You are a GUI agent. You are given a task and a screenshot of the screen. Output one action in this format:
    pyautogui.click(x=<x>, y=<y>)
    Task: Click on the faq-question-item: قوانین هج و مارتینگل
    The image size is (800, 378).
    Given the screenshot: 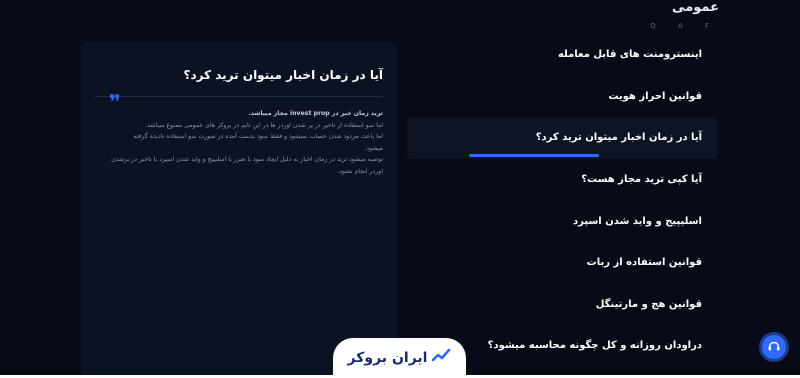 What is the action you would take?
    pyautogui.click(x=562, y=305)
    